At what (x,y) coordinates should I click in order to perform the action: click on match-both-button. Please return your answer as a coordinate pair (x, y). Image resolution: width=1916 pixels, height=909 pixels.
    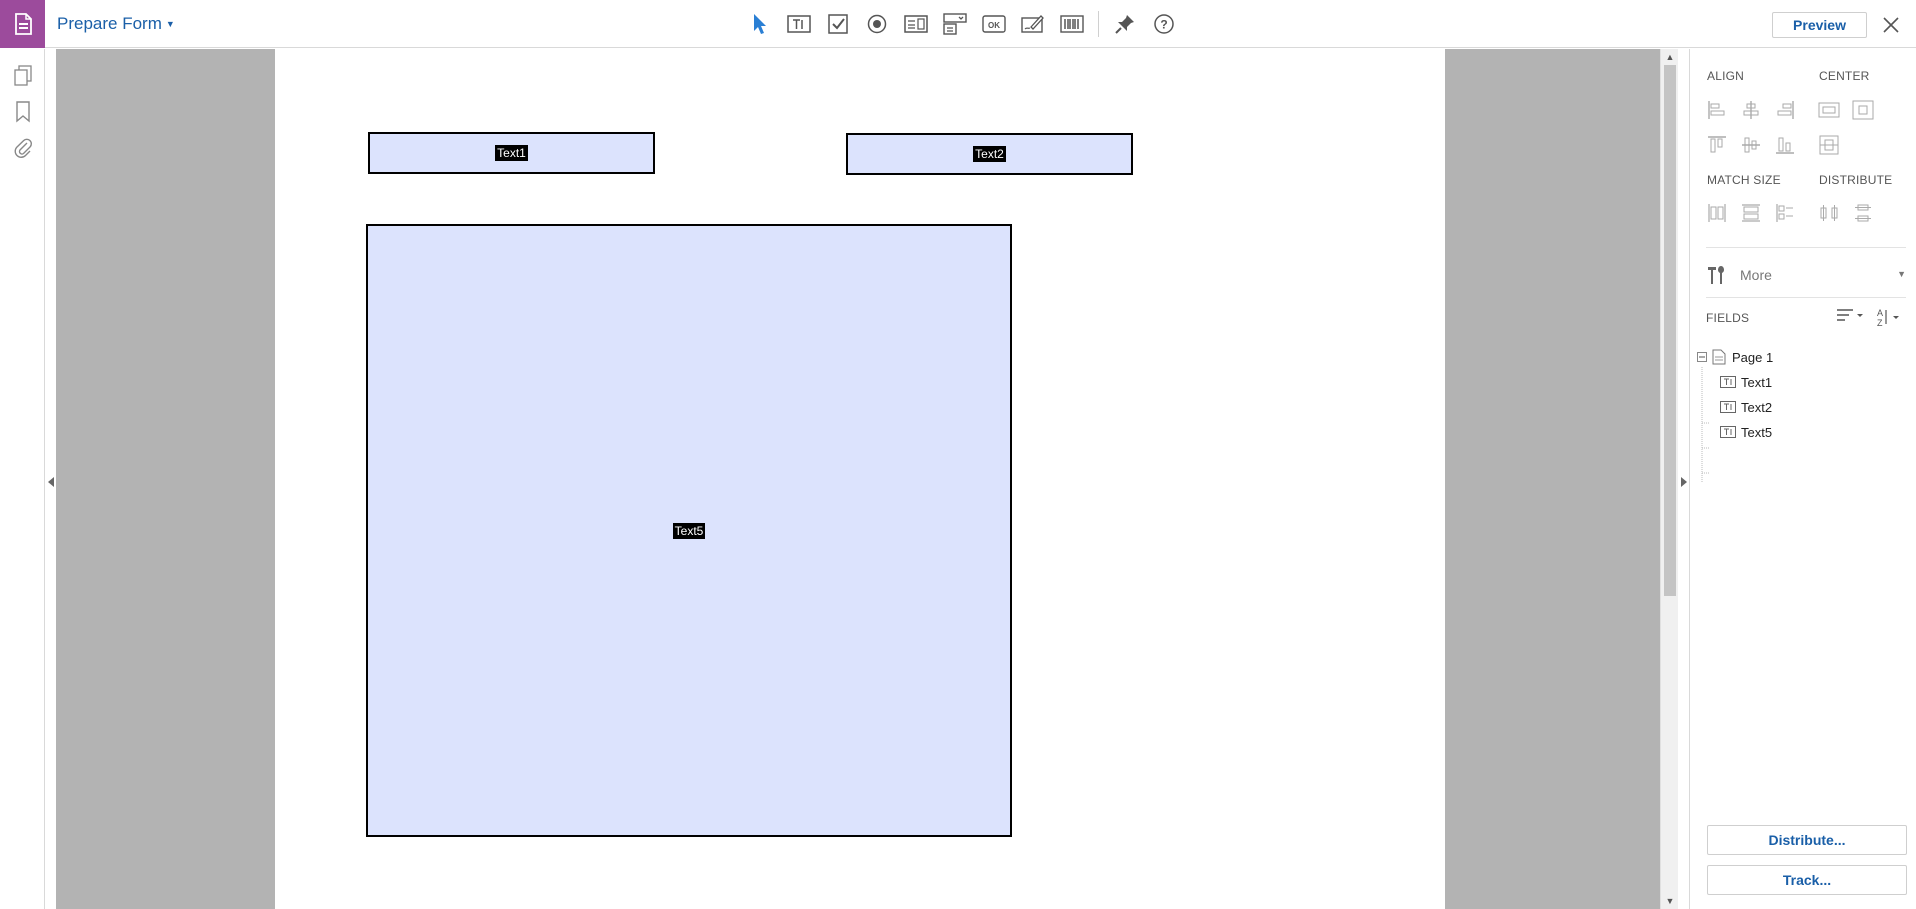
    Looking at the image, I should click on (1785, 213).